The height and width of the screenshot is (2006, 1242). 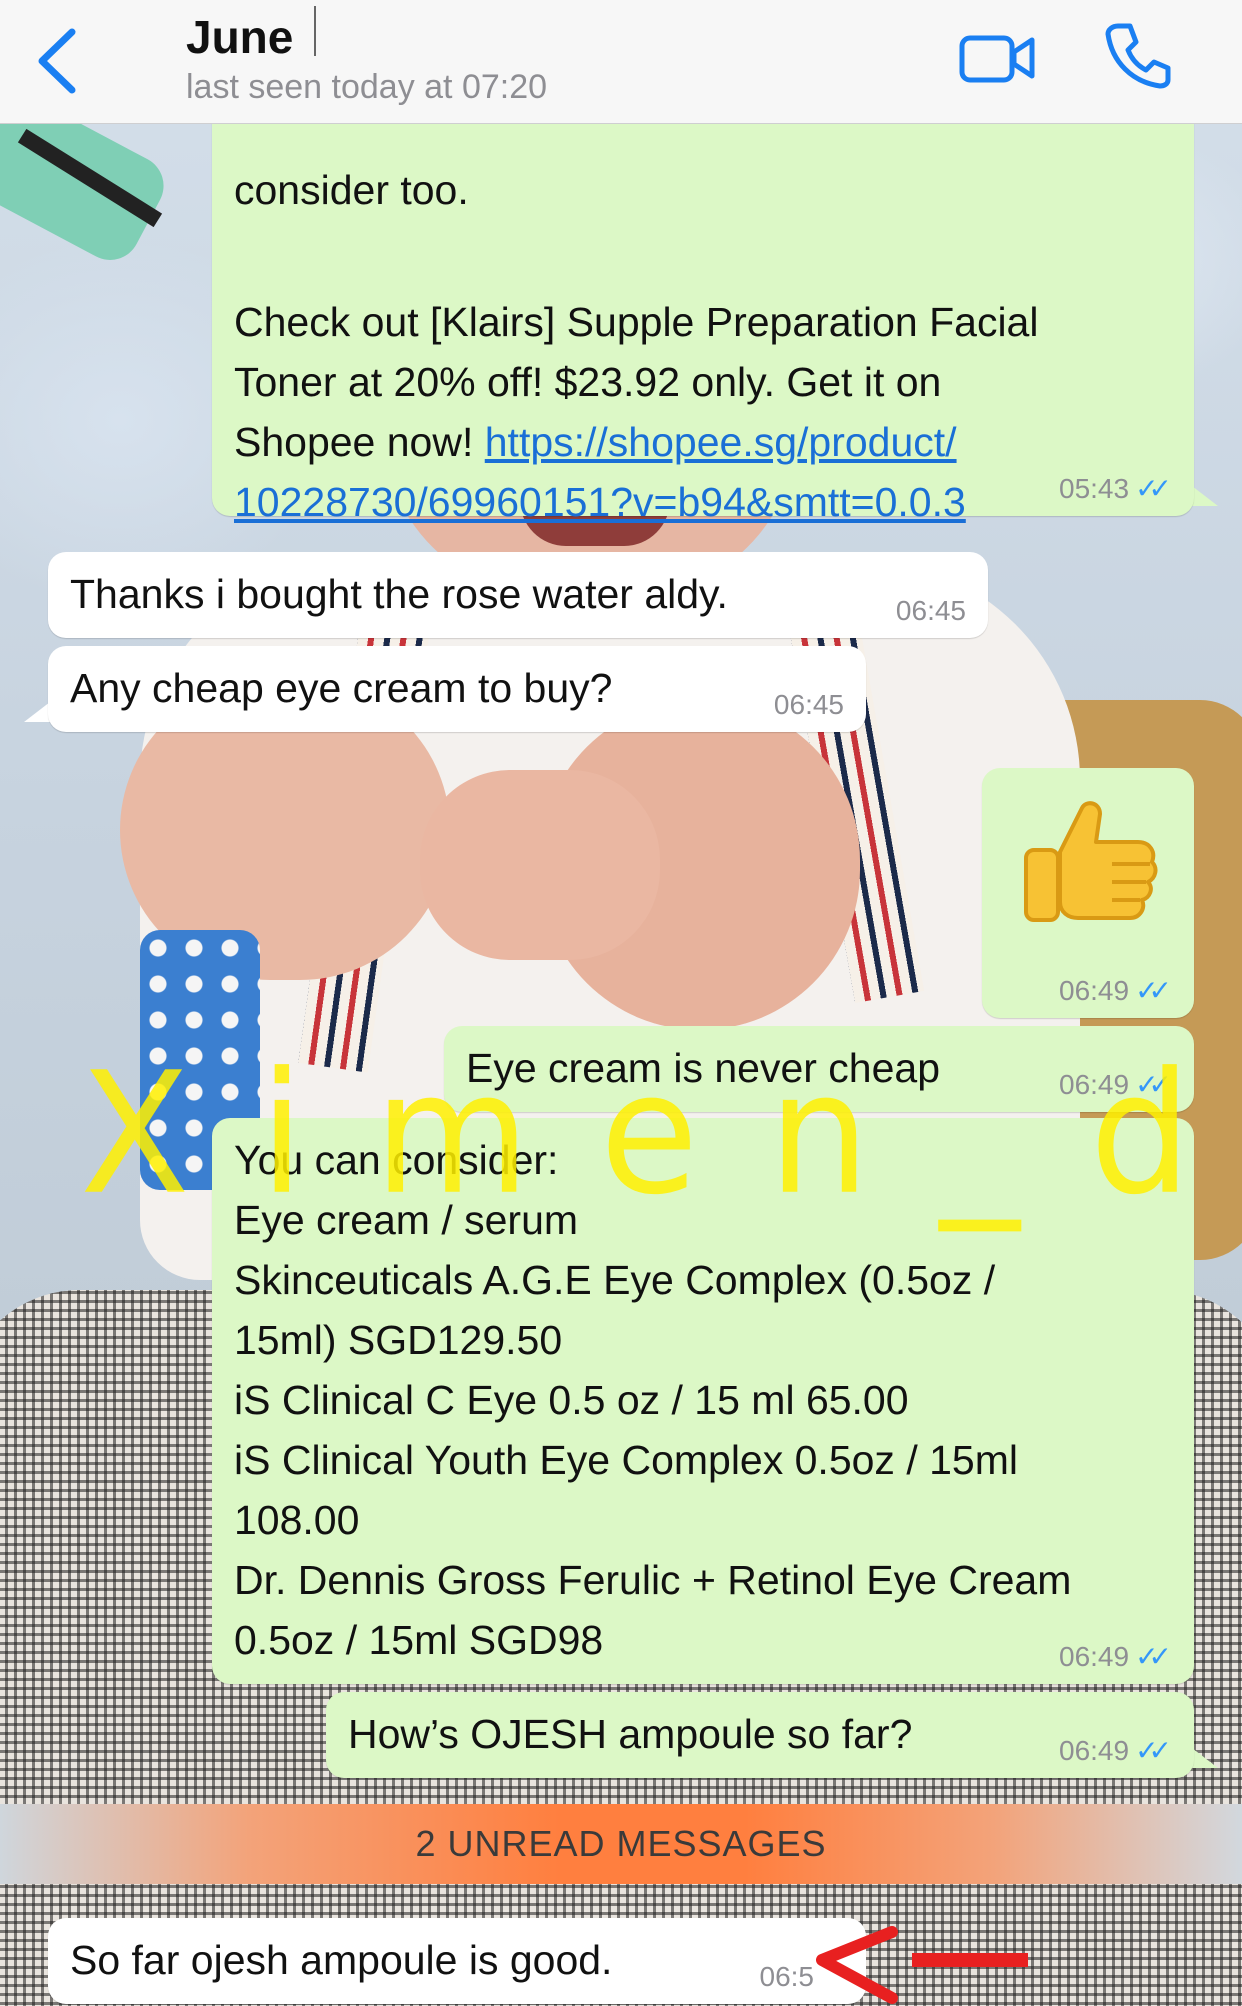 I want to click on message-text: Any cheap eye cream to buy?, so click(x=341, y=688).